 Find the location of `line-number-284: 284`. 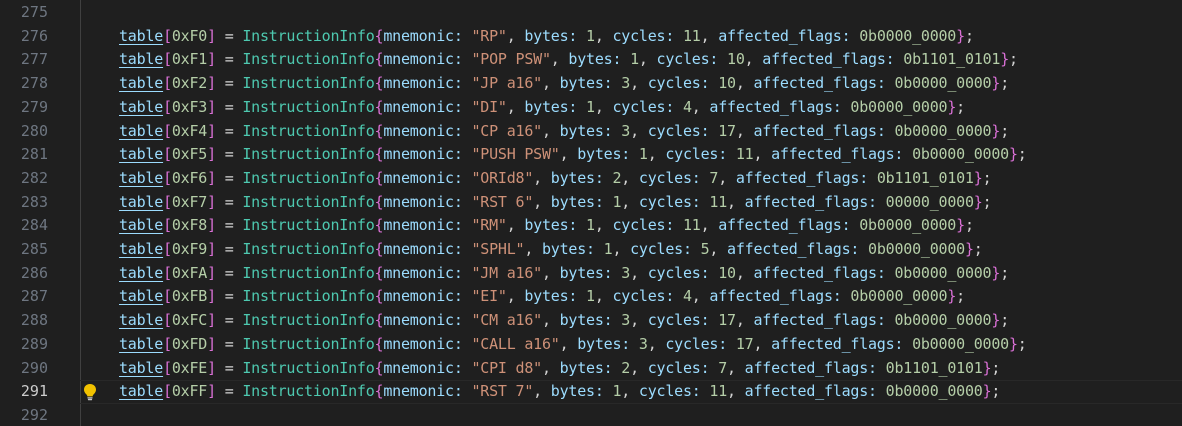

line-number-284: 284 is located at coordinates (24, 226).